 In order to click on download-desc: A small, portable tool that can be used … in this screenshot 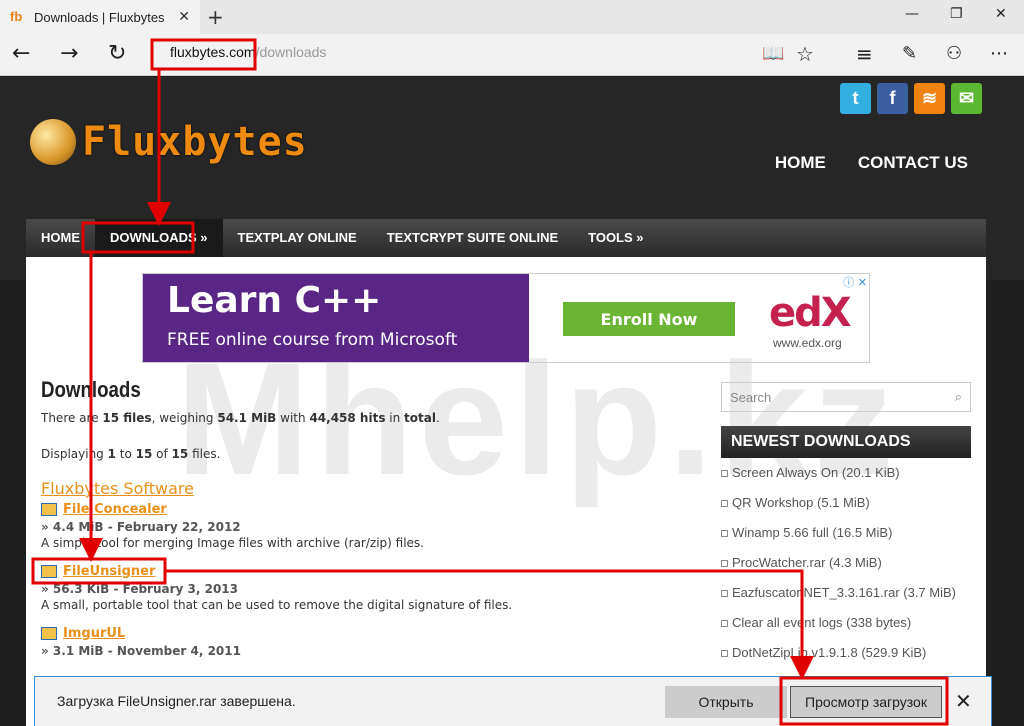, I will do `click(277, 605)`.